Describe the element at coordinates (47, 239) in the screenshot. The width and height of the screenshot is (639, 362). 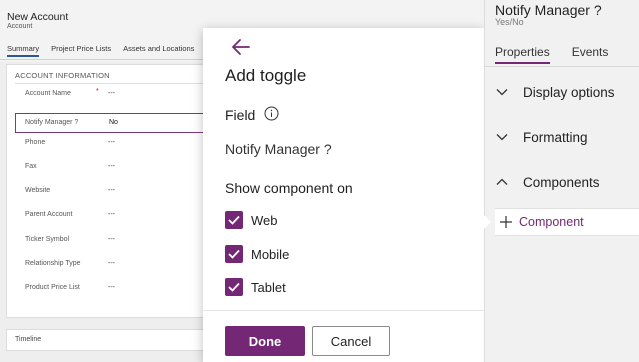
I see `field-label: Ticker Symbol` at that location.